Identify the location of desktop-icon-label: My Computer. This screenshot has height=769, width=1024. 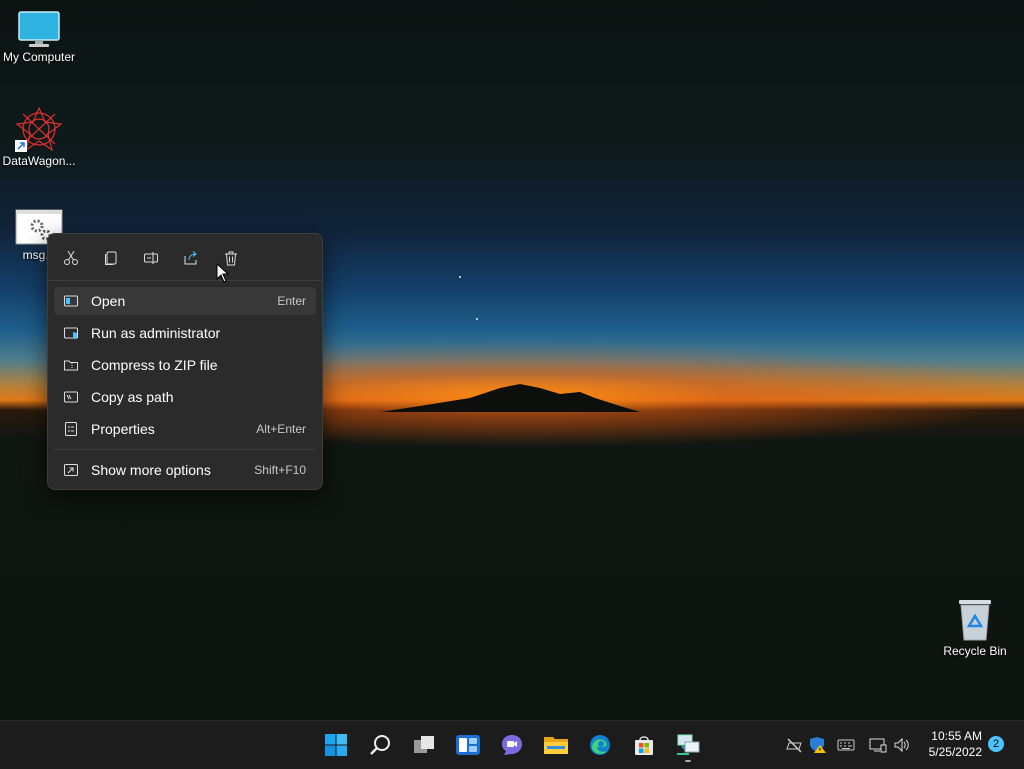
(39, 57).